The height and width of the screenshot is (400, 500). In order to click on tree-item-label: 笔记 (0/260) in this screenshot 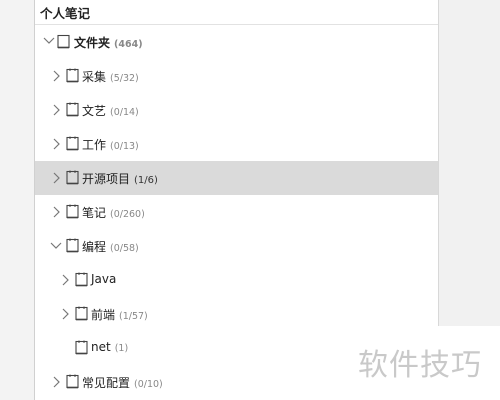, I will do `click(113, 212)`.